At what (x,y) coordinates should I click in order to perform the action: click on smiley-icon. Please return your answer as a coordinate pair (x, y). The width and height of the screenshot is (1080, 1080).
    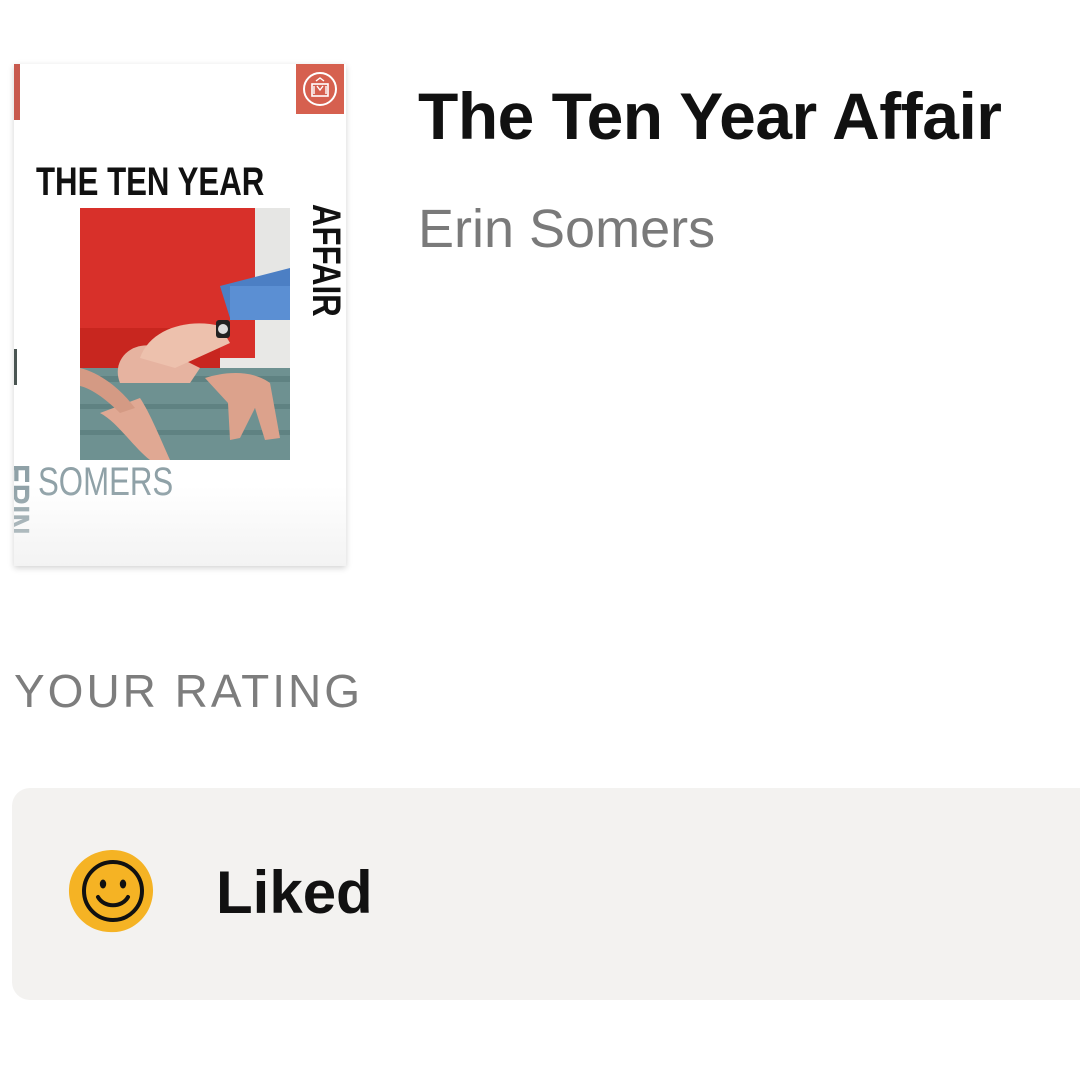
    Looking at the image, I should click on (111, 891).